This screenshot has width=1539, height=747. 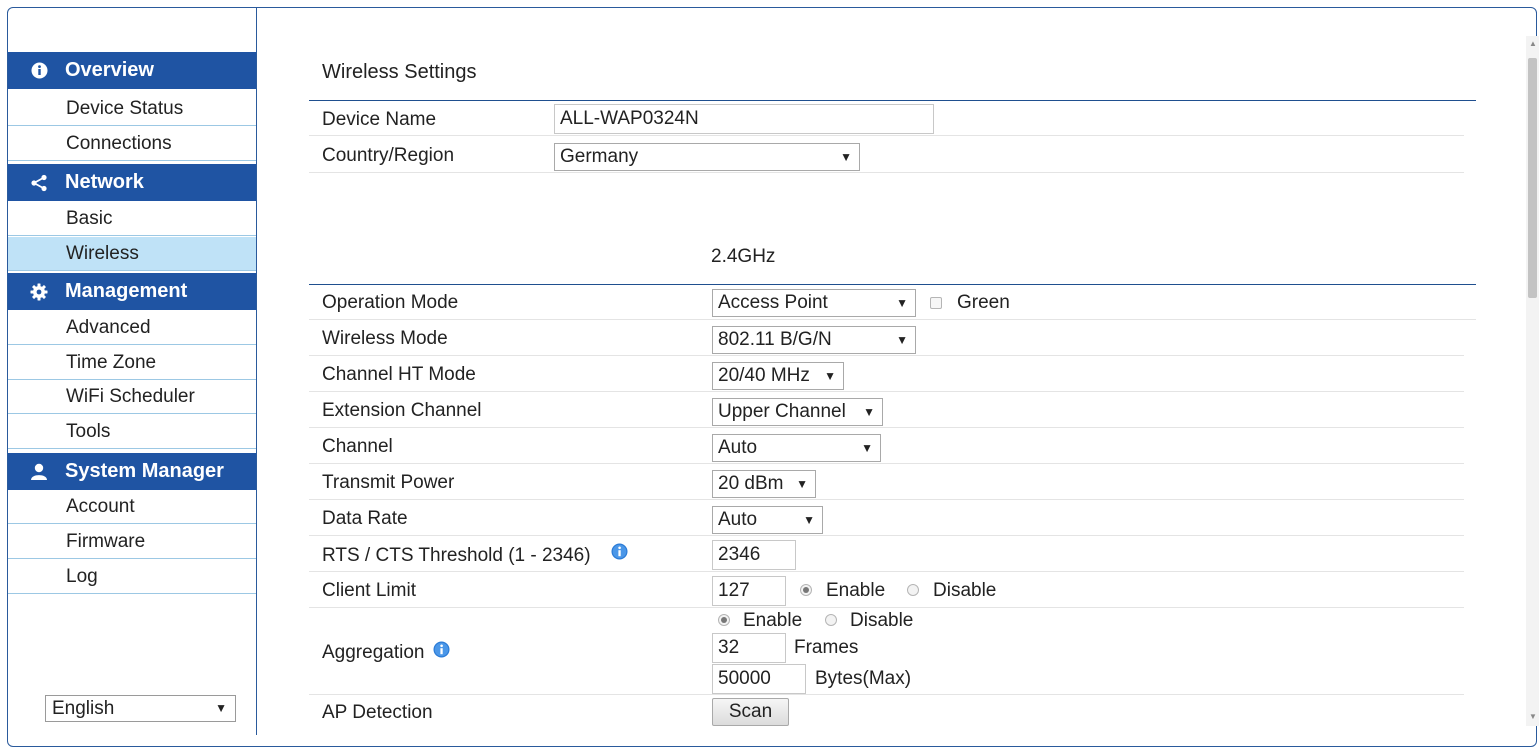 I want to click on row-channel: Channel Auto ▼, so click(x=886, y=446).